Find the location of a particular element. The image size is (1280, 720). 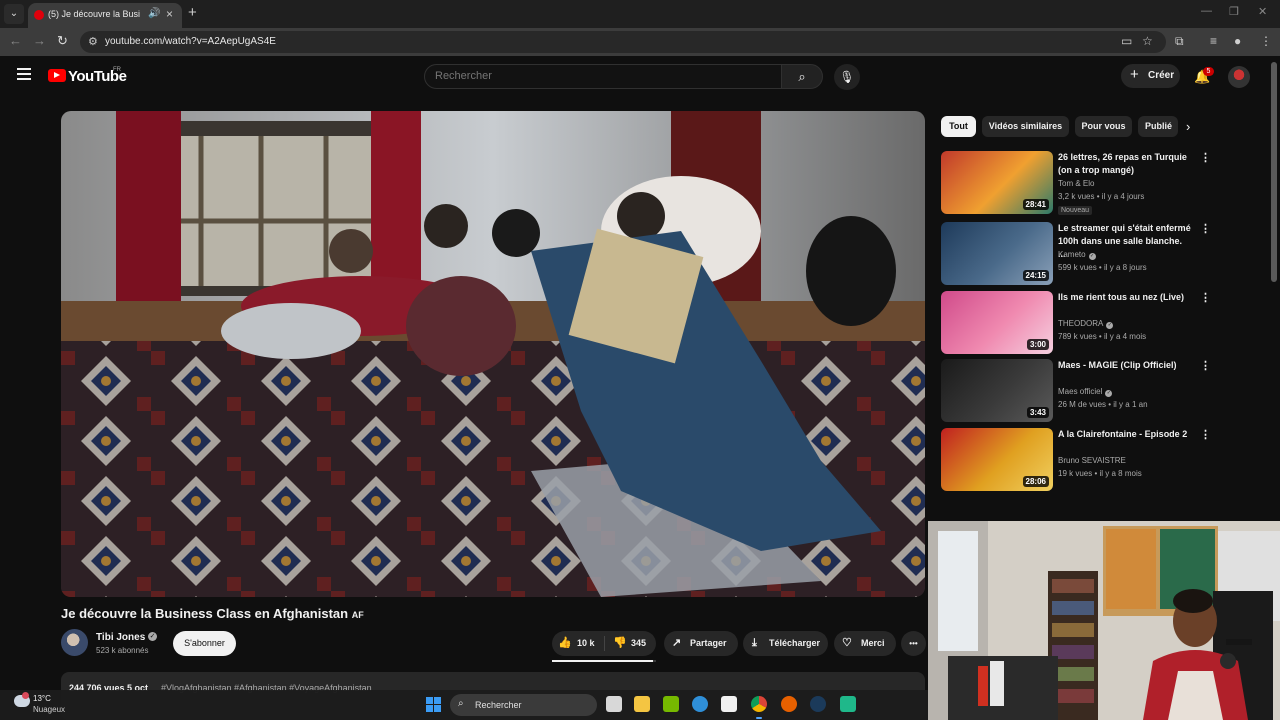

recommendation-channel: Maes officiel ✓ is located at coordinates (1085, 392).